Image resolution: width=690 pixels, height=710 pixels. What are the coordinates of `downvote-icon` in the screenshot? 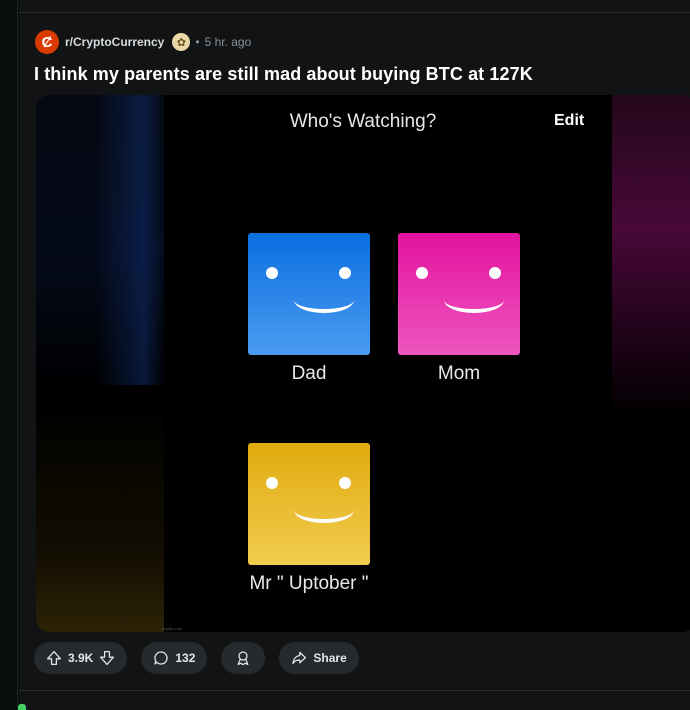 It's located at (107, 658).